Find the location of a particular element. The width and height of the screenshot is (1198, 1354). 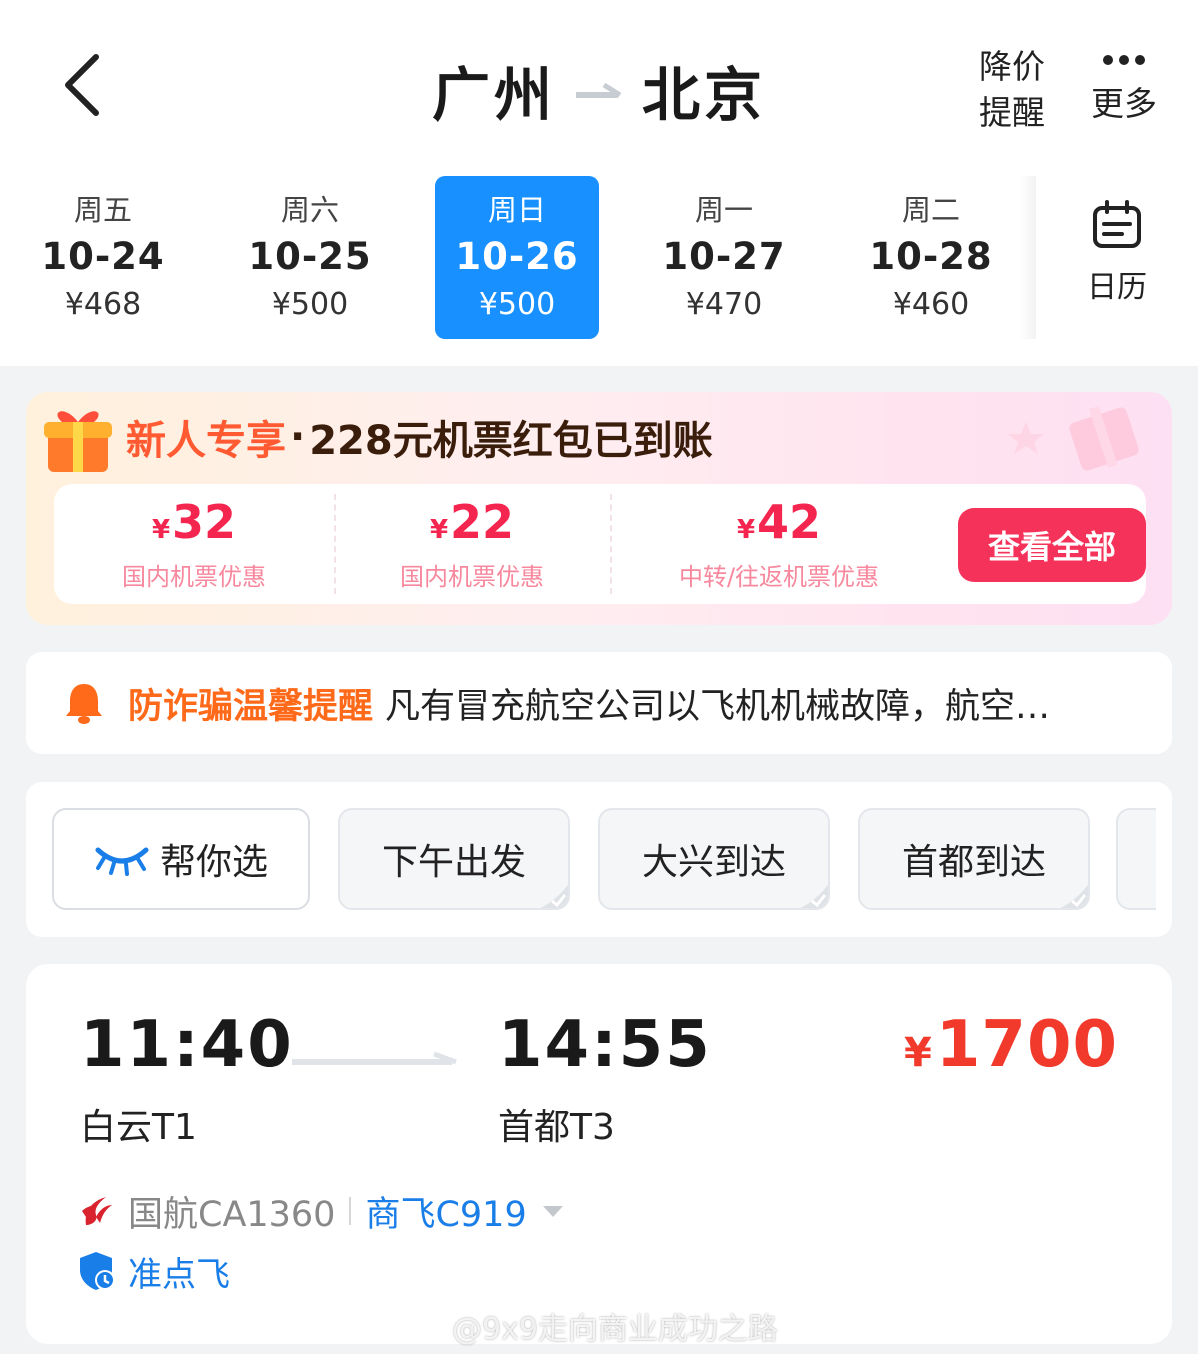

afternoon-departure-chip: 下午出发 is located at coordinates (454, 859).